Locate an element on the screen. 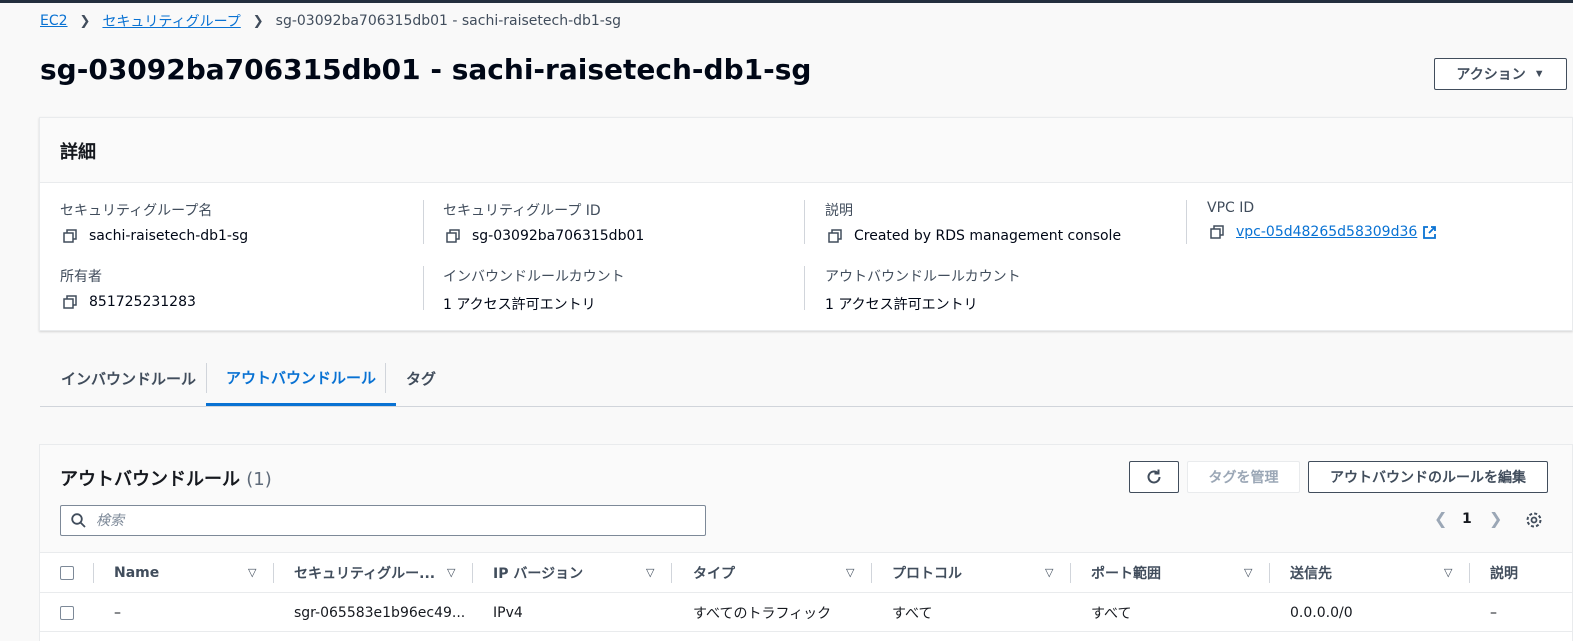 Image resolution: width=1573 pixels, height=641 pixels. owner-field: 所有者 851725231283 is located at coordinates (128, 288).